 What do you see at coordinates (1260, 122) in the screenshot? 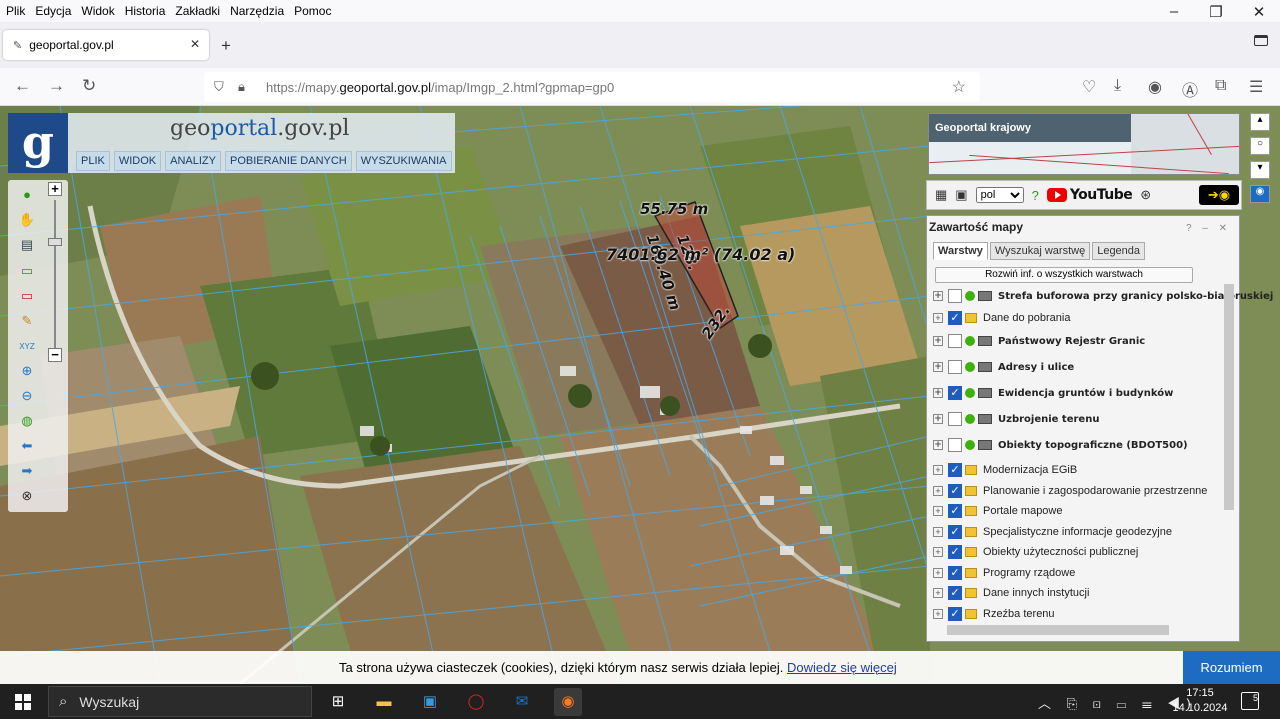
I see `side-control-1-icon: ▴` at bounding box center [1260, 122].